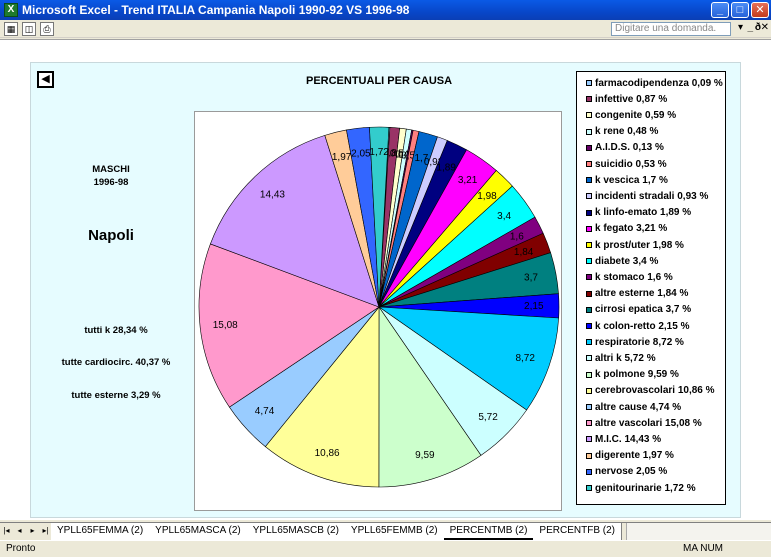 This screenshot has height=557, width=771. What do you see at coordinates (760, 10) in the screenshot?
I see `close-button: ✕` at bounding box center [760, 10].